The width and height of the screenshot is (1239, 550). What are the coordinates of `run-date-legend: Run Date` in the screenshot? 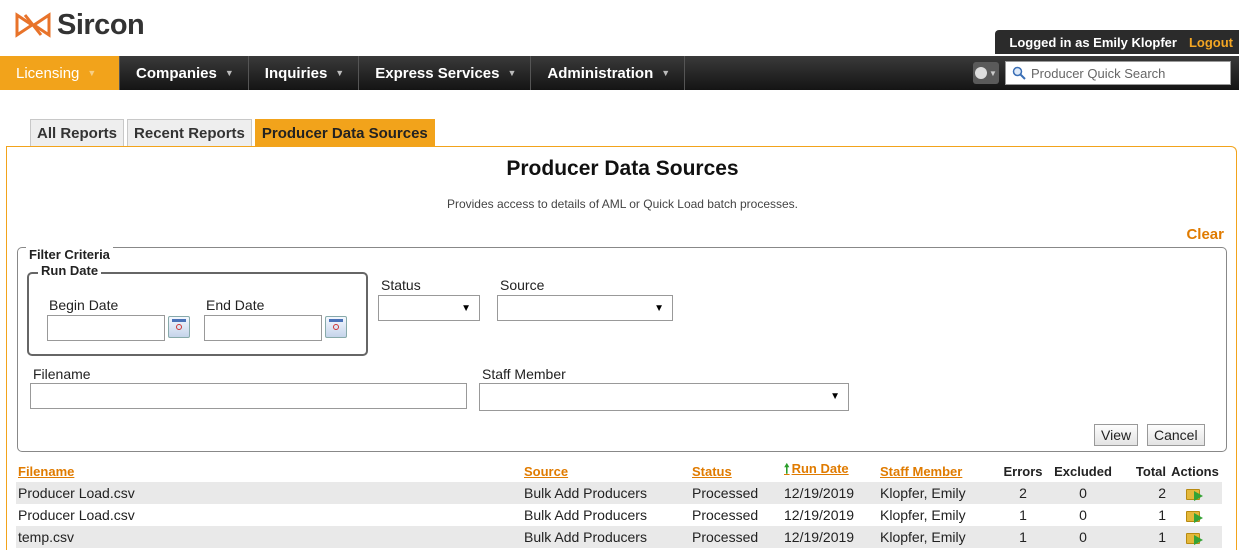 It's located at (70, 270).